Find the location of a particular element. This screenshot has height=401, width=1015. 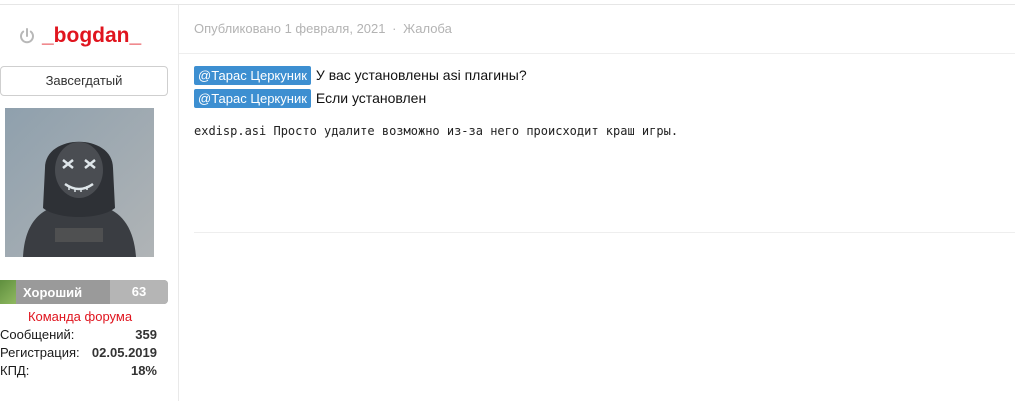

post-meta: Опубликовано 1 февраля, 2021 · Жалоба is located at coordinates (323, 28).